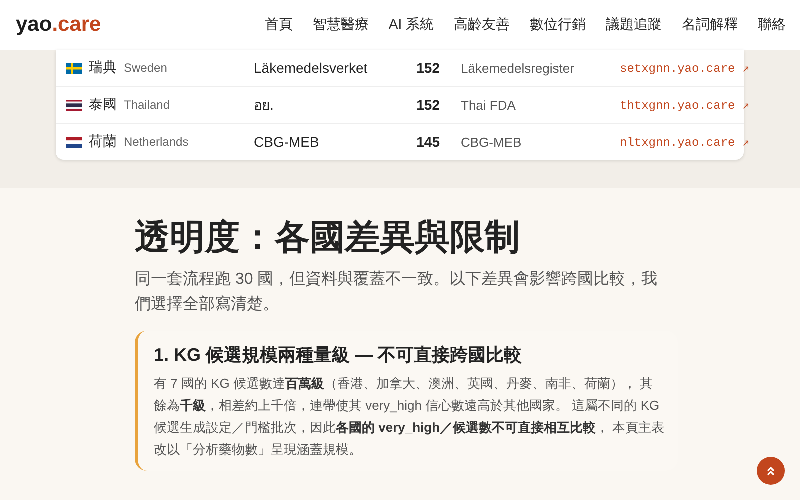 This screenshot has width=800, height=500. I want to click on nav-link: 智慧醫療, so click(340, 25).